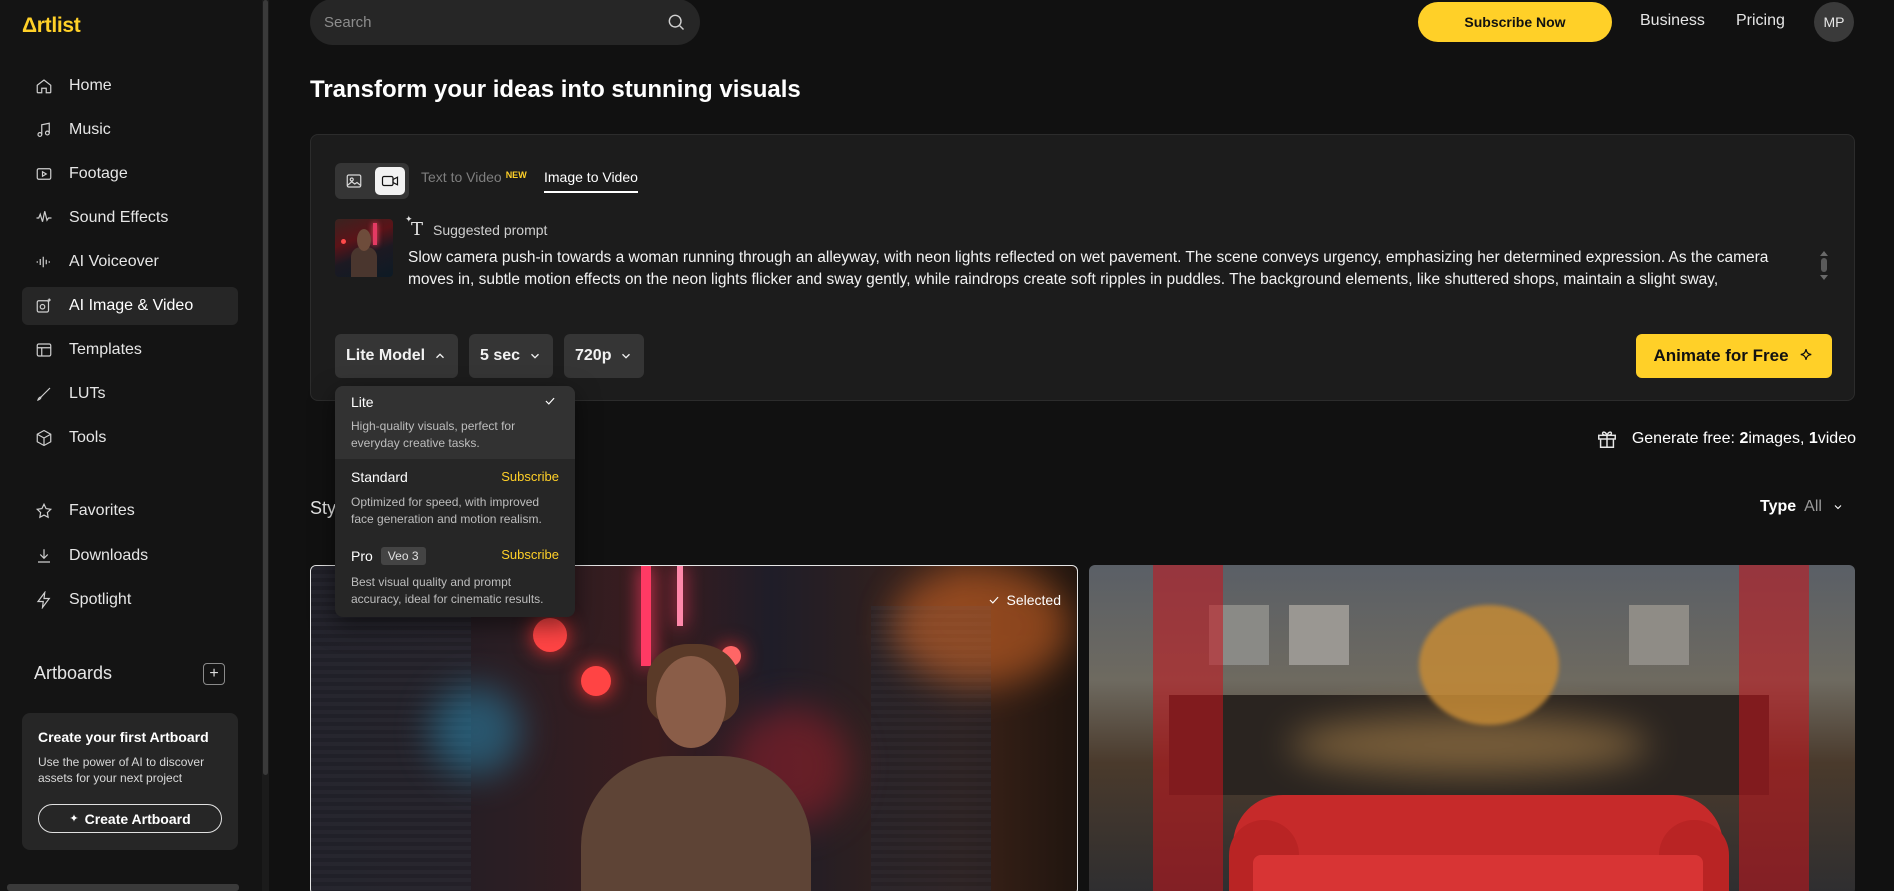 The height and width of the screenshot is (891, 1894). I want to click on image-icon, so click(354, 181).